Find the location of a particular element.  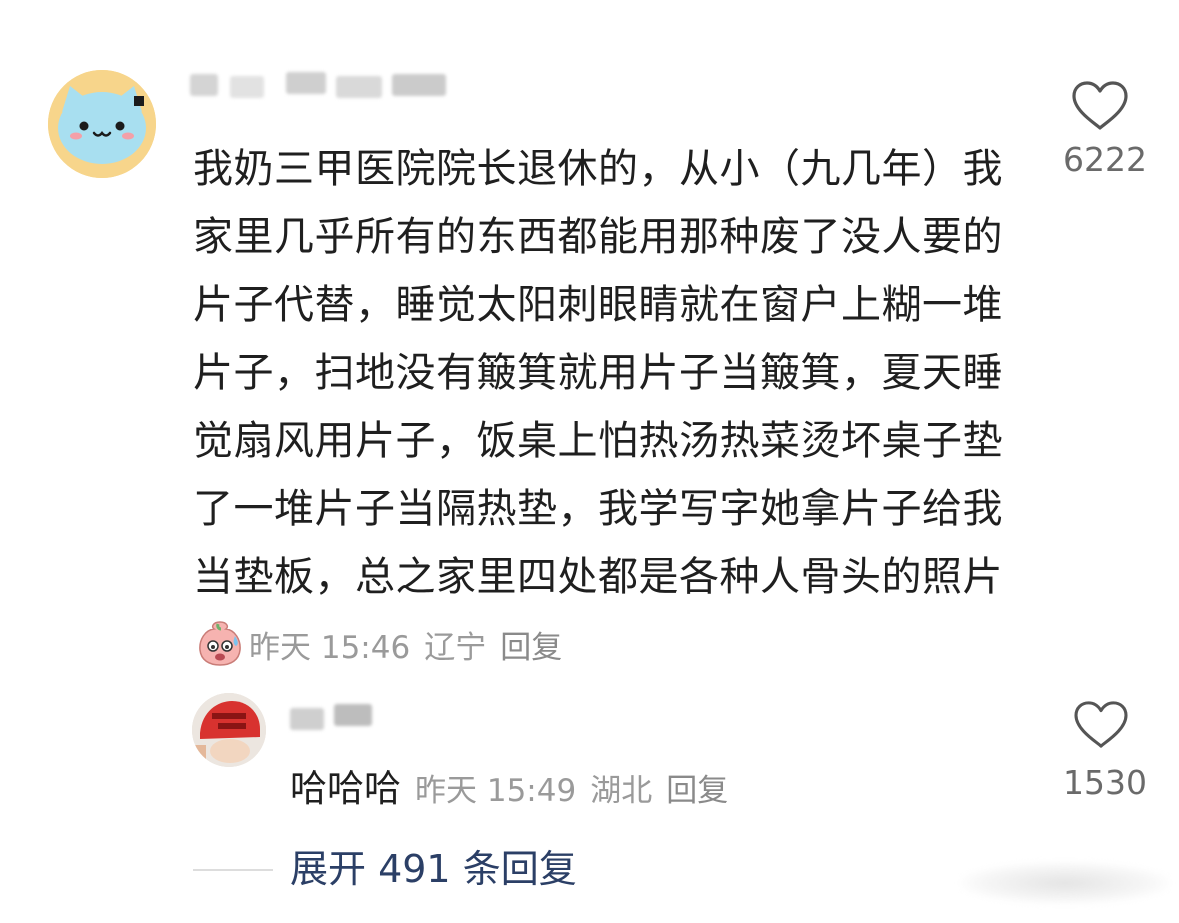

avatar is located at coordinates (102, 124).